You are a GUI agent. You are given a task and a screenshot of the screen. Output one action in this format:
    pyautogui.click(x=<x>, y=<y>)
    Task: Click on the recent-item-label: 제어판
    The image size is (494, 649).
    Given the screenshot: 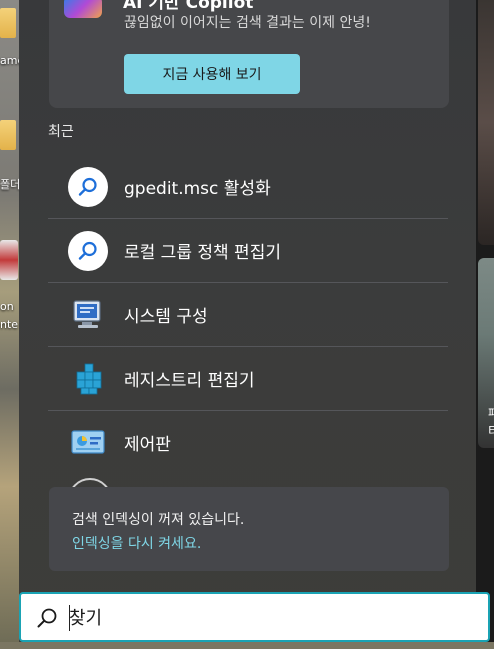 What is the action you would take?
    pyautogui.click(x=147, y=445)
    